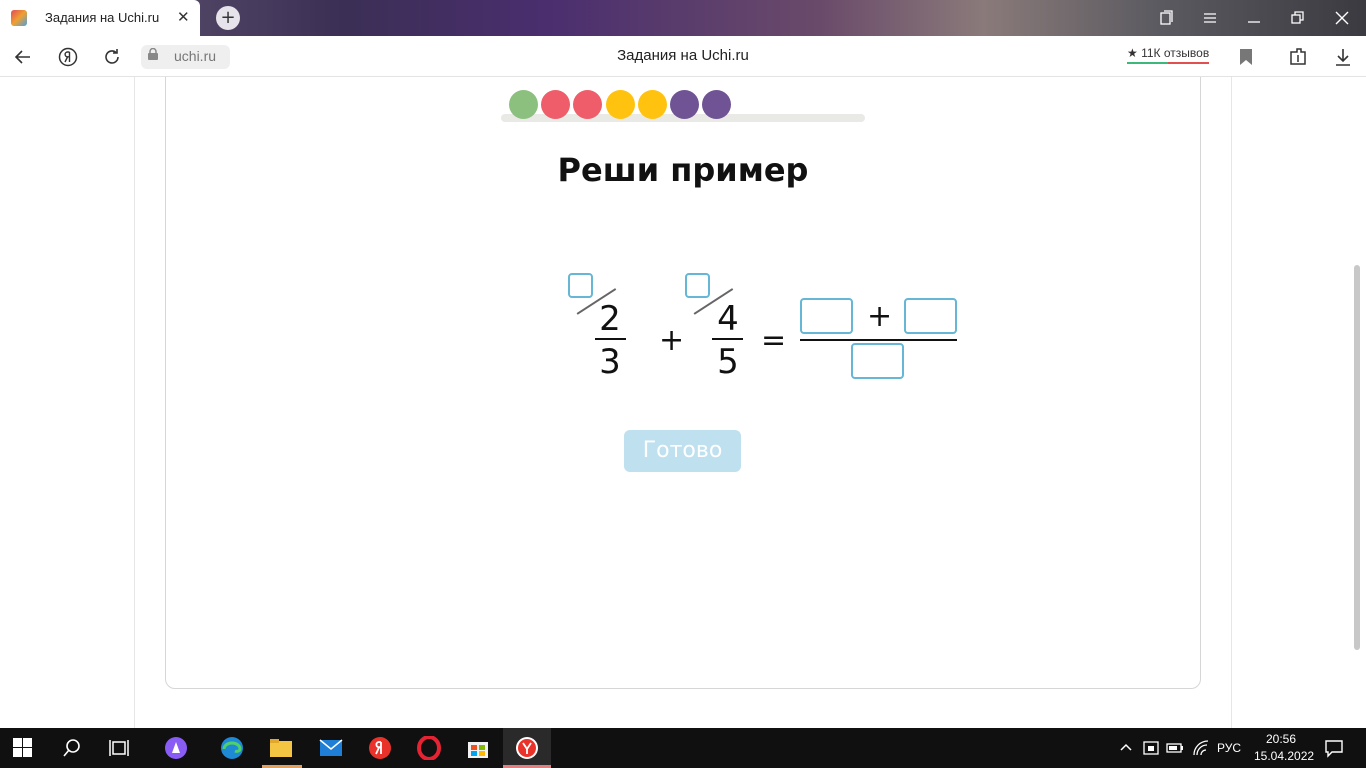  I want to click on chevron-up-icon, so click(1131, 752).